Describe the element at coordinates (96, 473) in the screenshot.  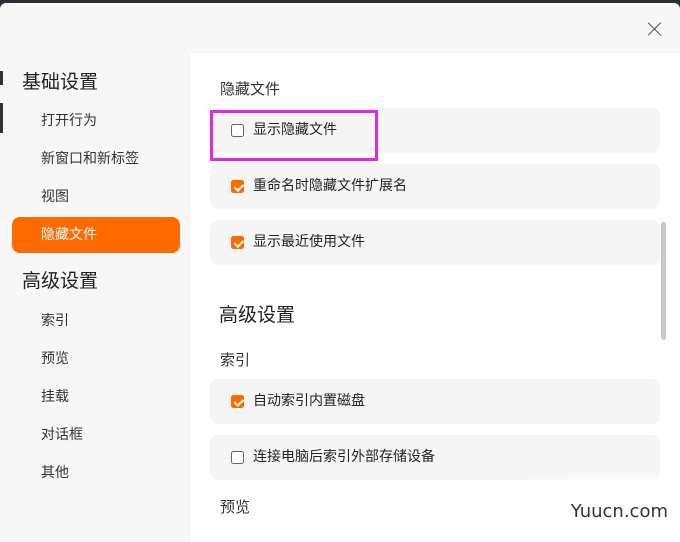
I see `sidebar-item-other: 其他` at that location.